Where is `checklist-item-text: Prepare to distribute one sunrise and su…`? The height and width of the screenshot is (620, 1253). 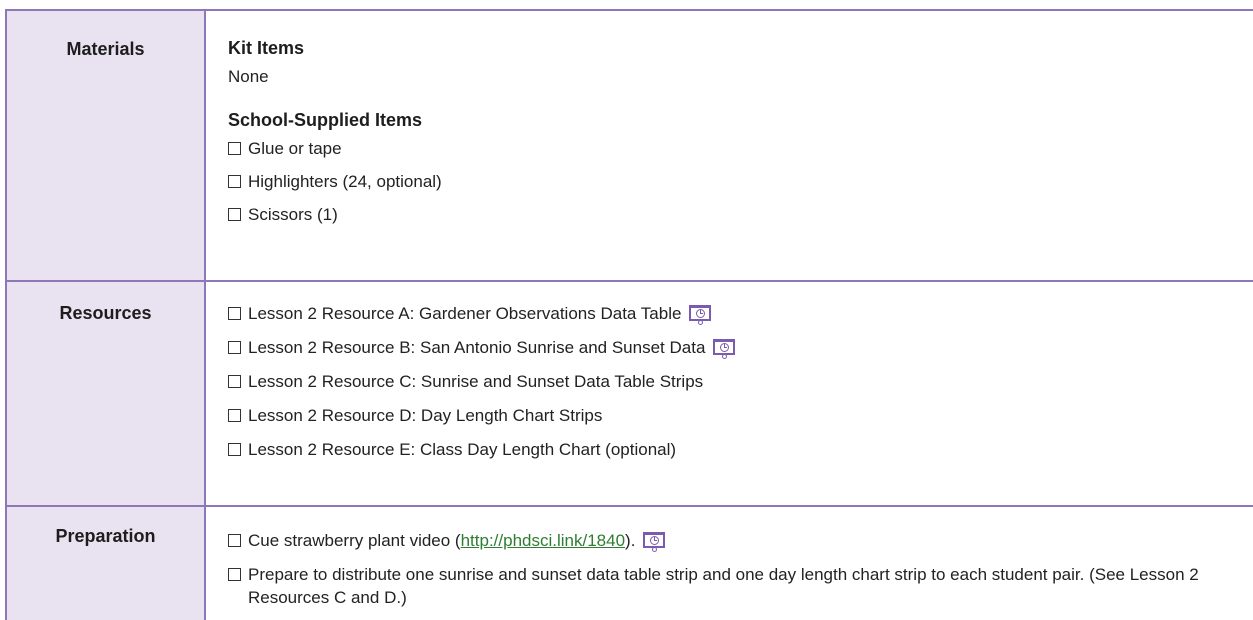 checklist-item-text: Prepare to distribute one sunrise and su… is located at coordinates (723, 586).